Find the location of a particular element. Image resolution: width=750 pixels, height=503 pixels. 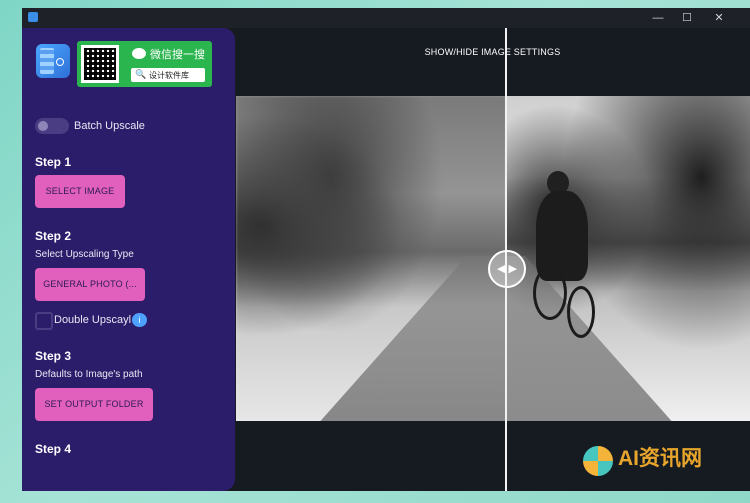

step2-title: Step 2 is located at coordinates (53, 236).